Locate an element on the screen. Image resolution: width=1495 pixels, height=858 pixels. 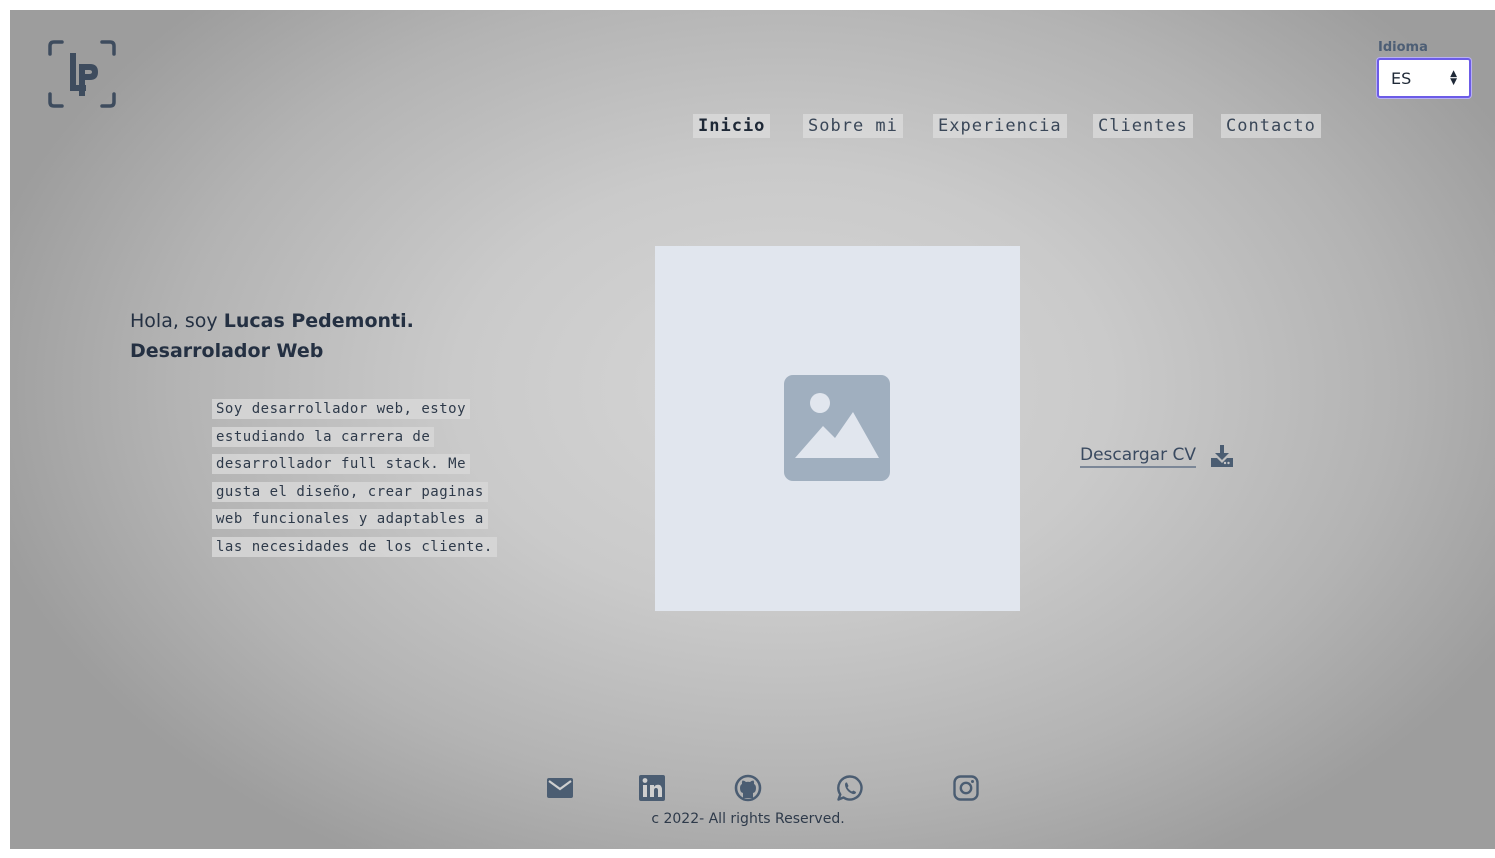
select-arrows-icon: ▲ ▼ is located at coordinates (1453, 78).